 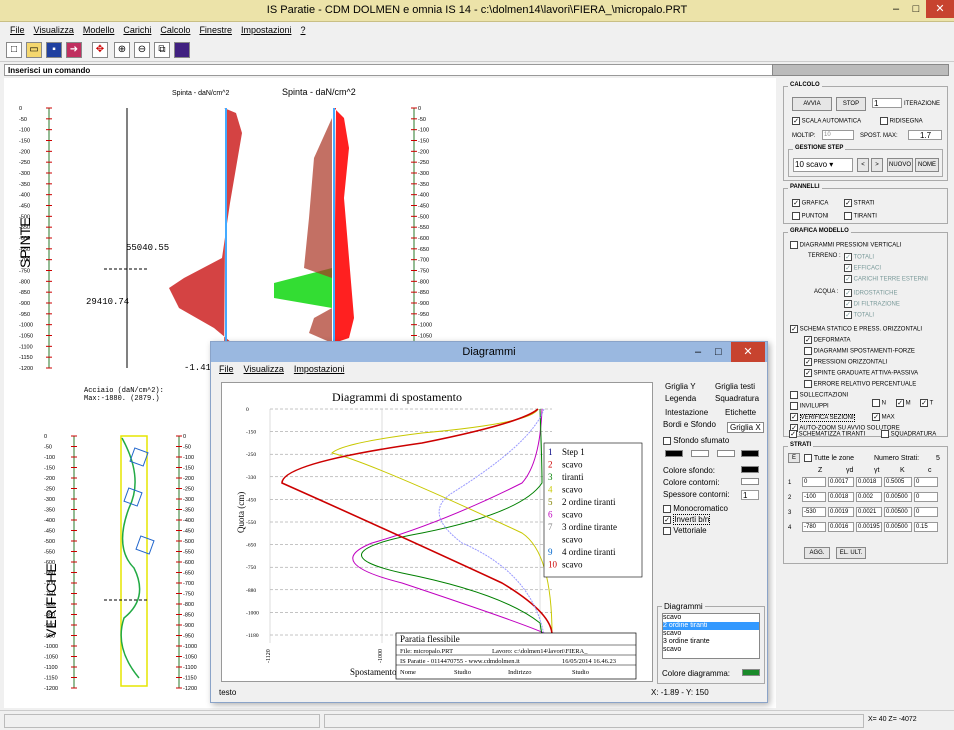 I want to click on menu-visualizza: Visualizza, so click(x=54, y=30).